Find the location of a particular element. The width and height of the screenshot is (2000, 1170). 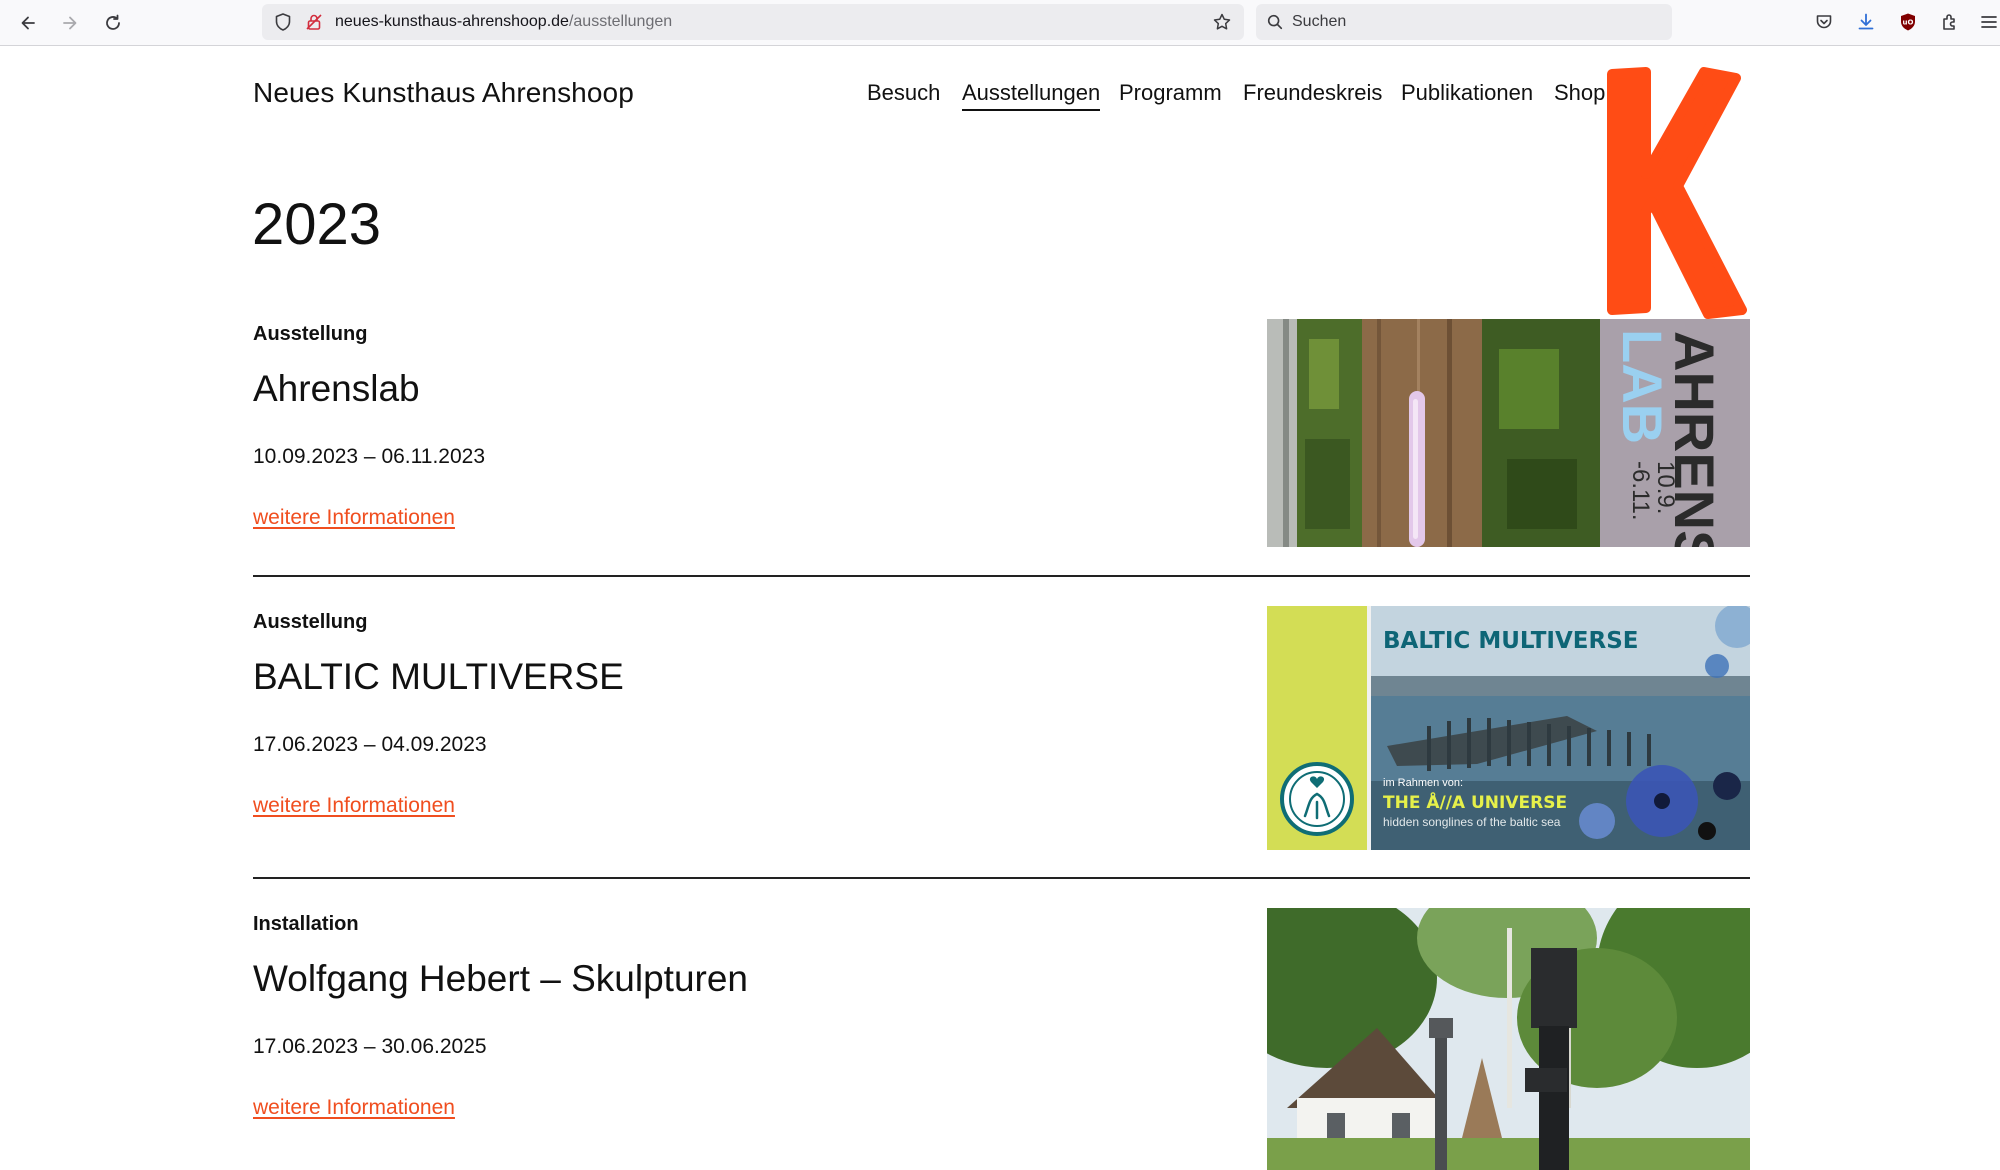

bookmark-star-icon is located at coordinates (1222, 22).